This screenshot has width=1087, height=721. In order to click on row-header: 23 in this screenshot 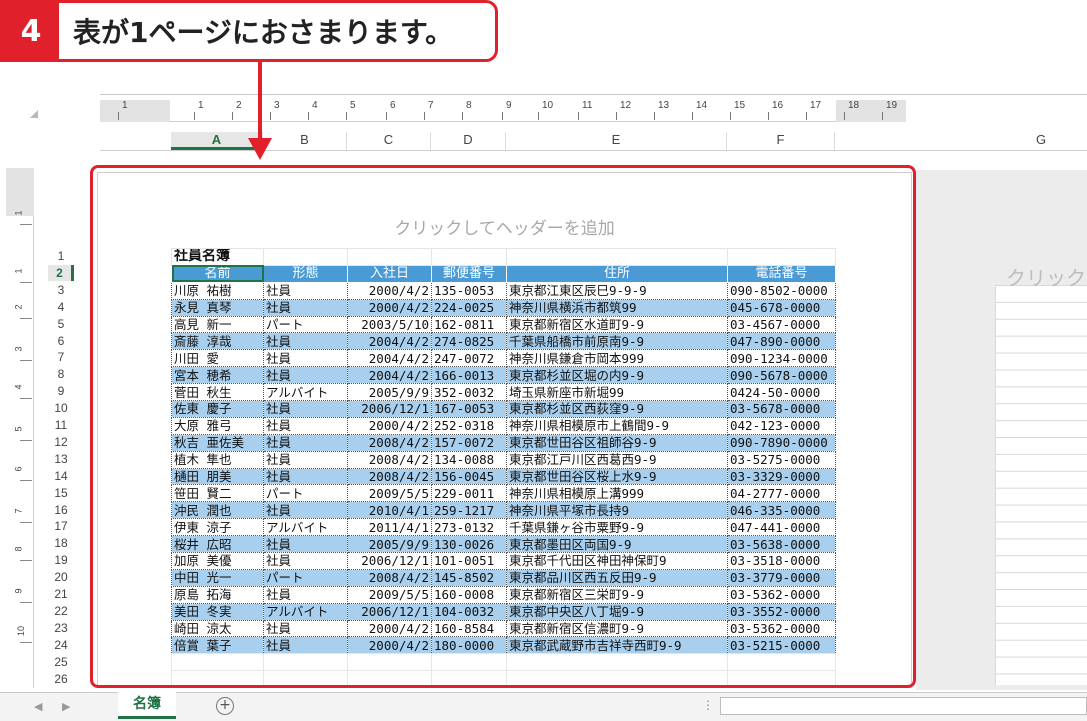, I will do `click(61, 628)`.